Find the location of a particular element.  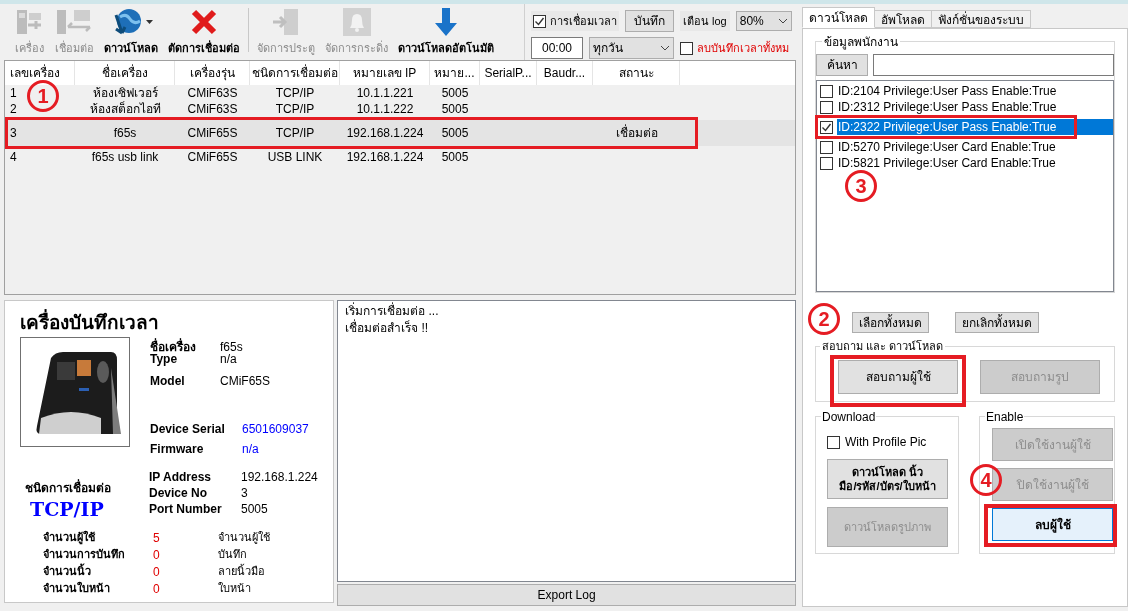

caret-icon is located at coordinates (149, 21).